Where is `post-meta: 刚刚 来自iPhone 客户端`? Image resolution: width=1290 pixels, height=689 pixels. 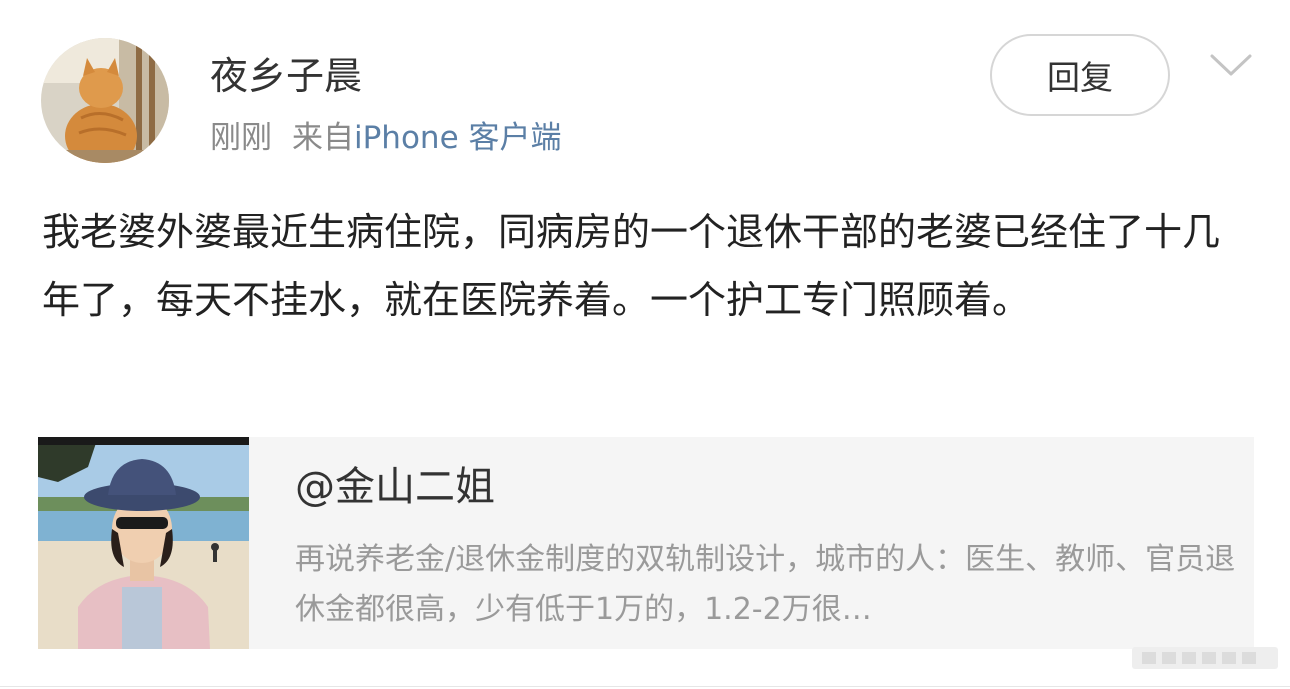
post-meta: 刚刚 来自iPhone 客户端 is located at coordinates (386, 138).